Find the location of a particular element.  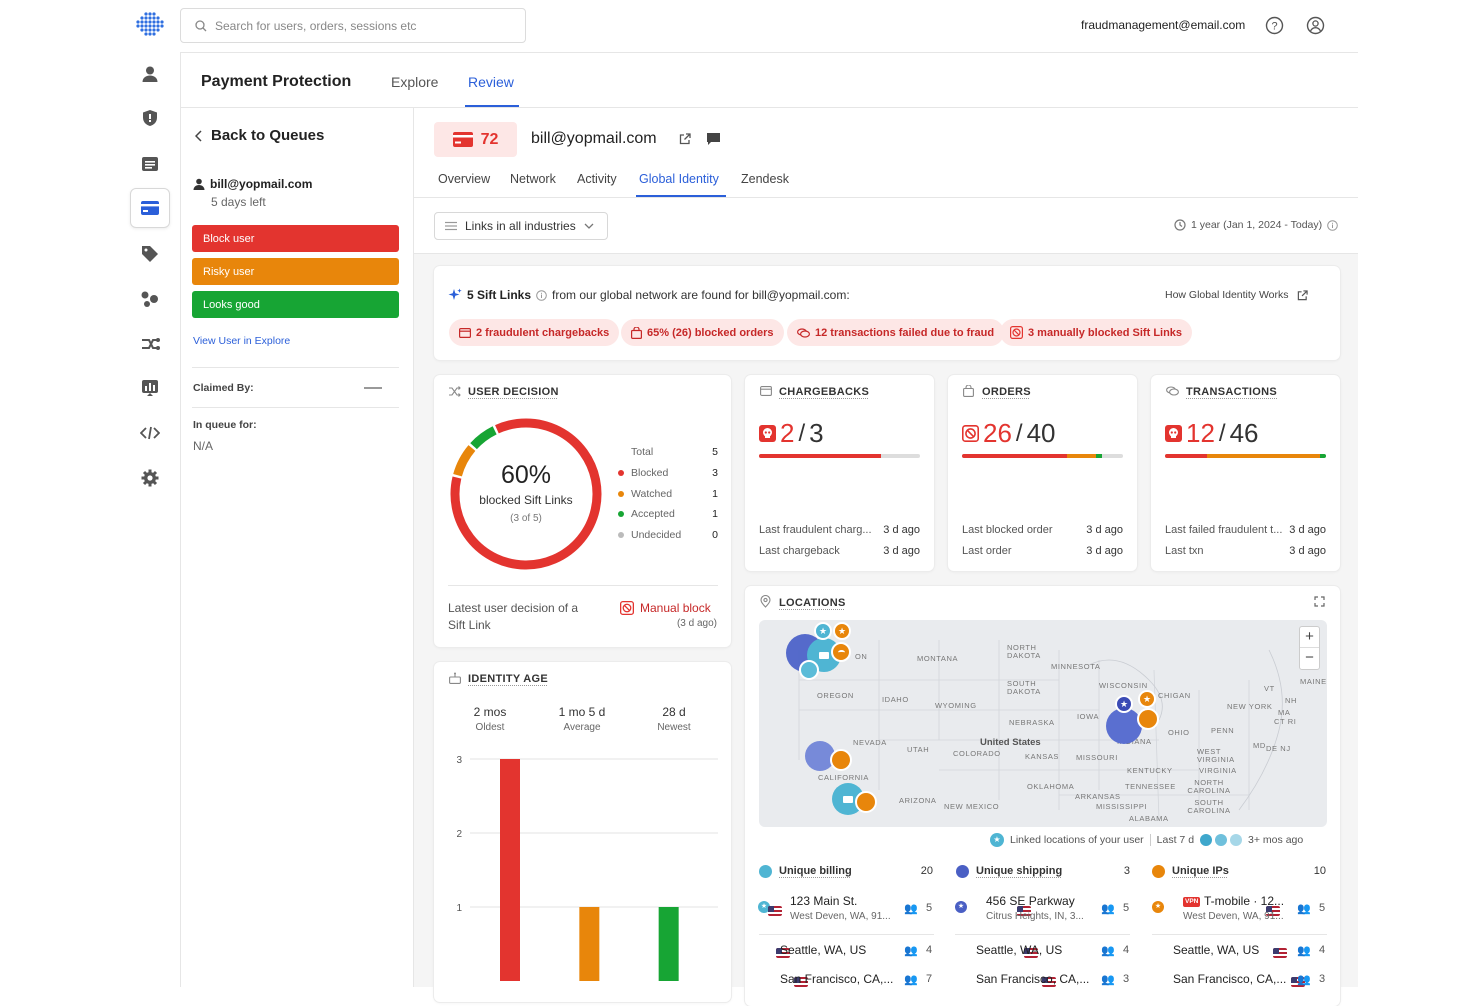

pill-chargebacks: 2 fraudulent chargebacks is located at coordinates (534, 332).